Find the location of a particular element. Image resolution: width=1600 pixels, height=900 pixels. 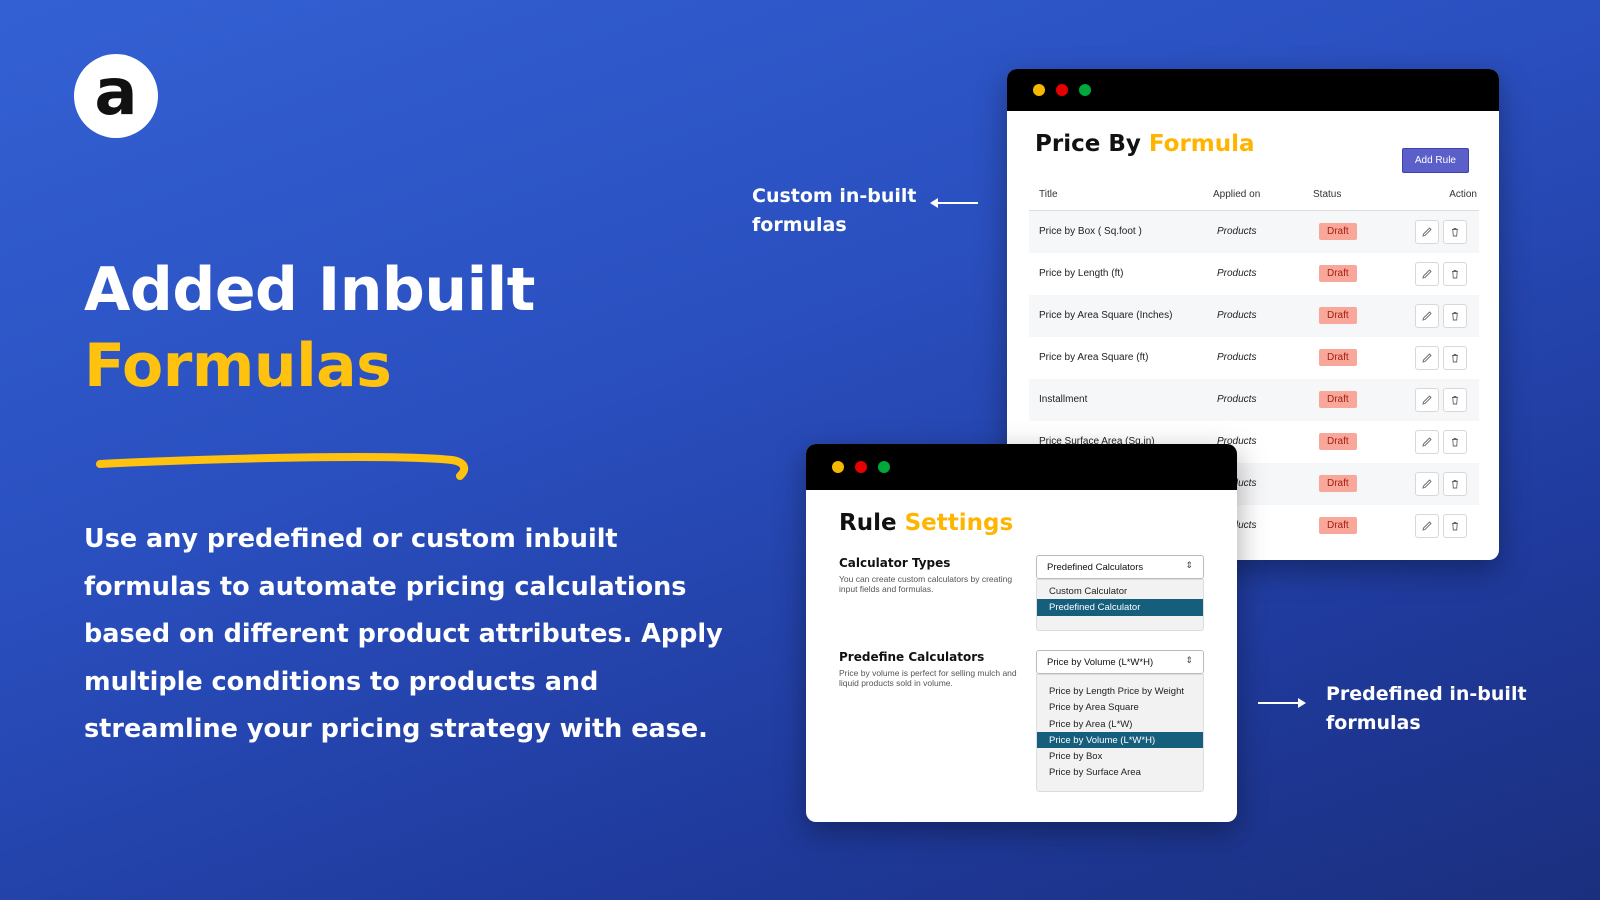

table-row: Price by Area Square (ft) Products Draft is located at coordinates (1254, 358).